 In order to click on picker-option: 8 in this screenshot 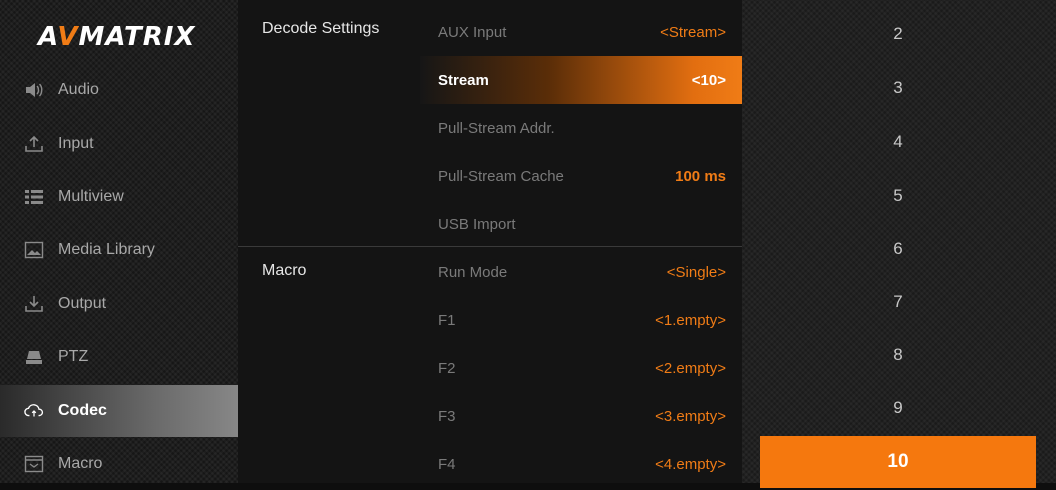, I will do `click(898, 355)`.